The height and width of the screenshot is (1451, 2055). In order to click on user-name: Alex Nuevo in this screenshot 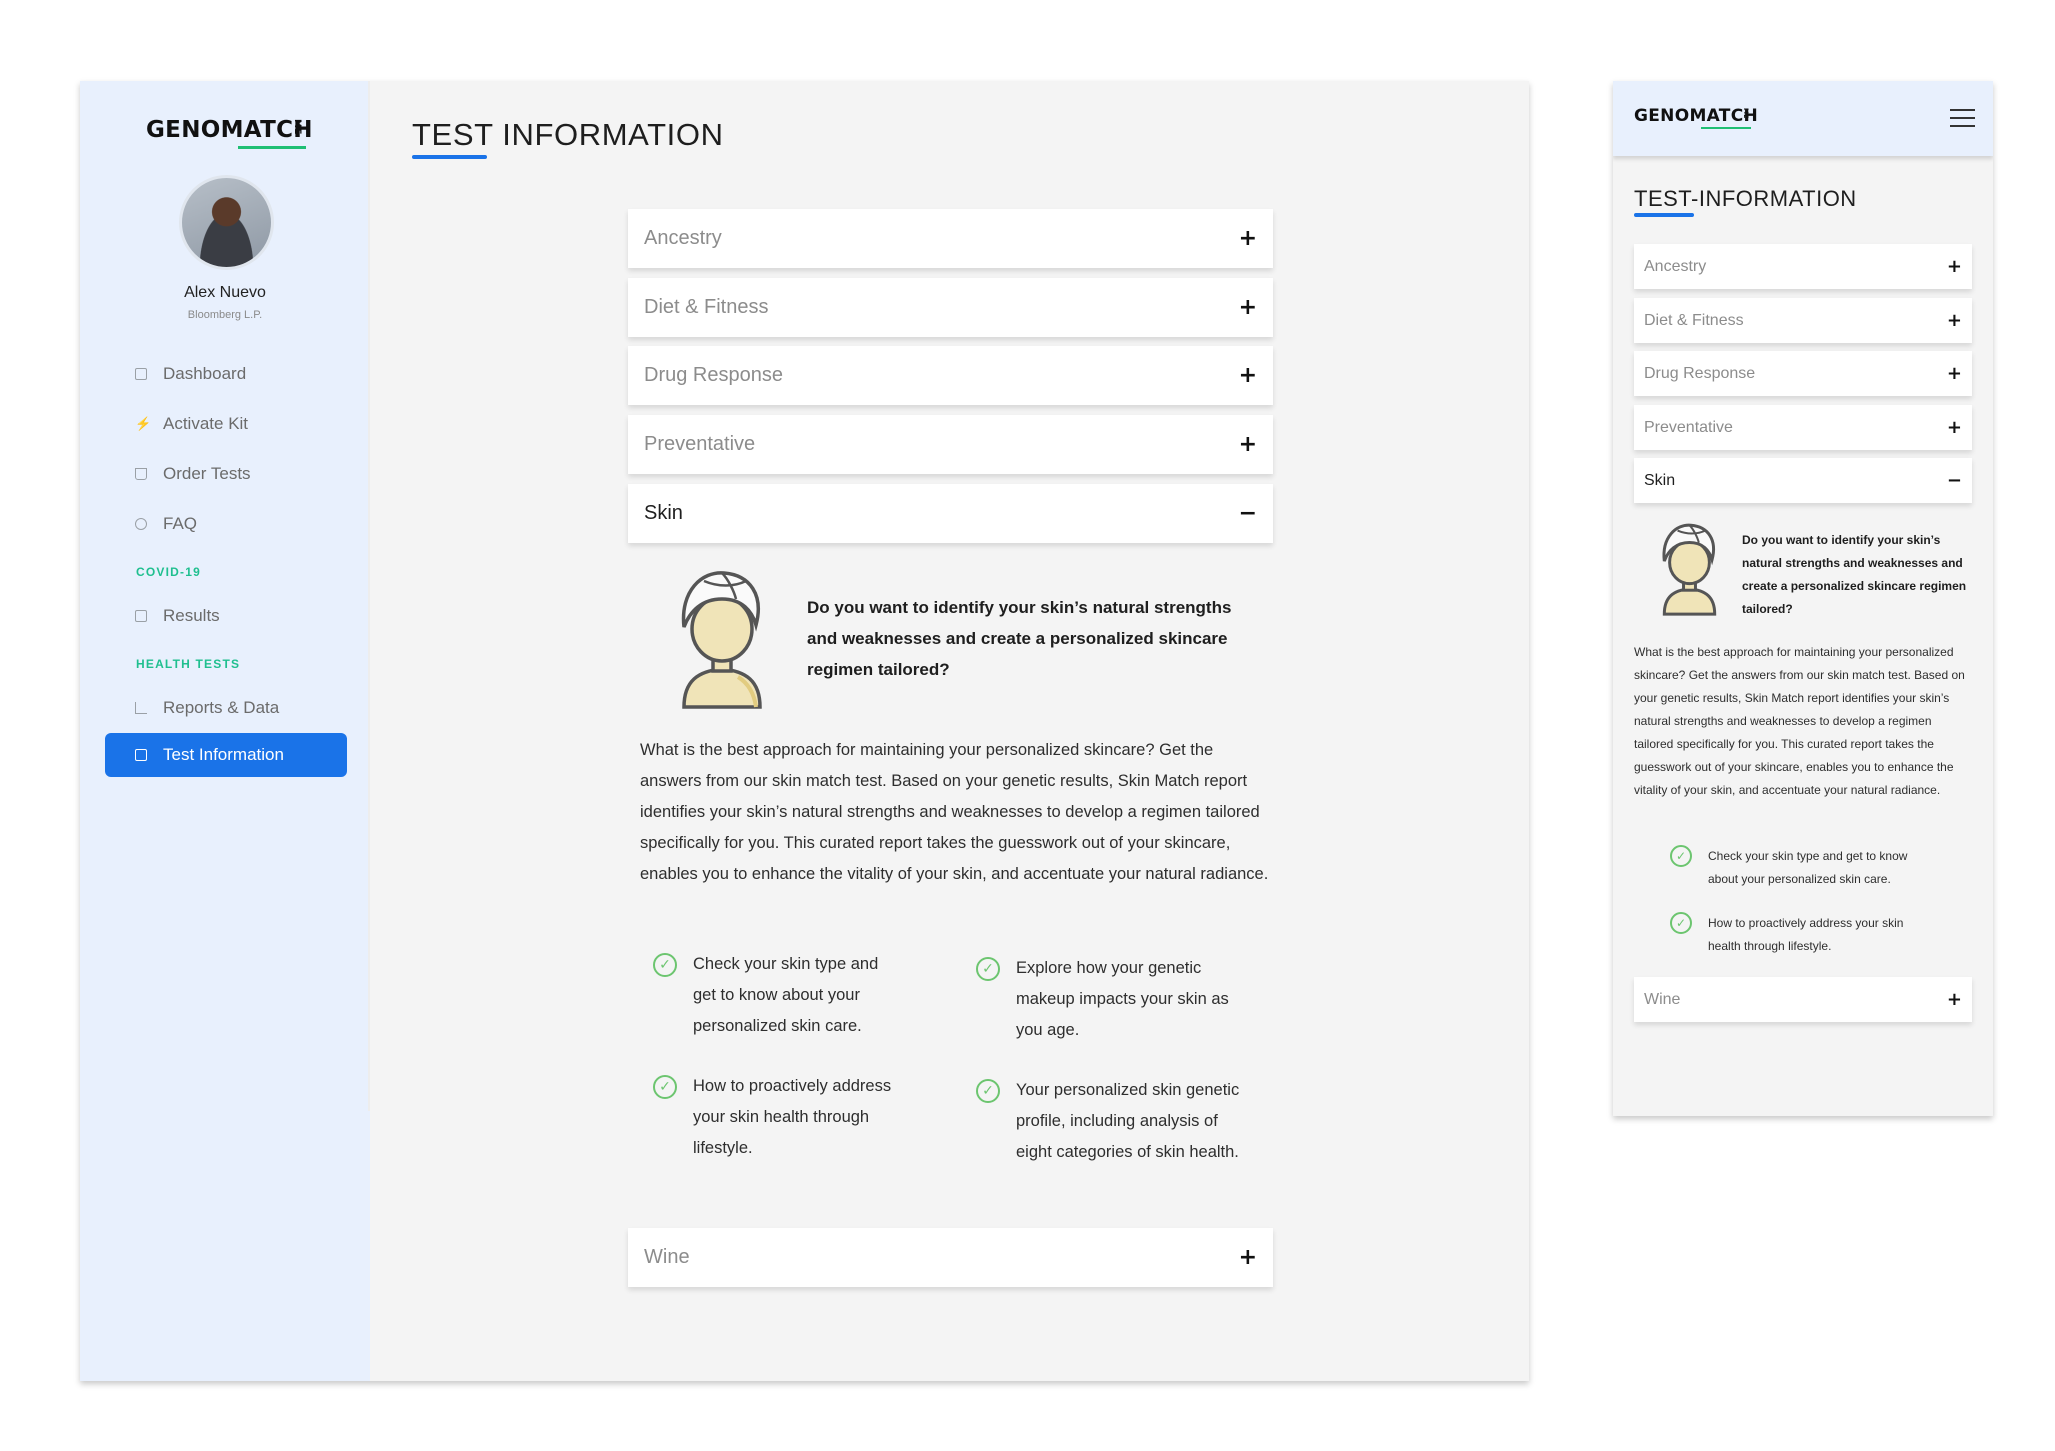, I will do `click(225, 292)`.